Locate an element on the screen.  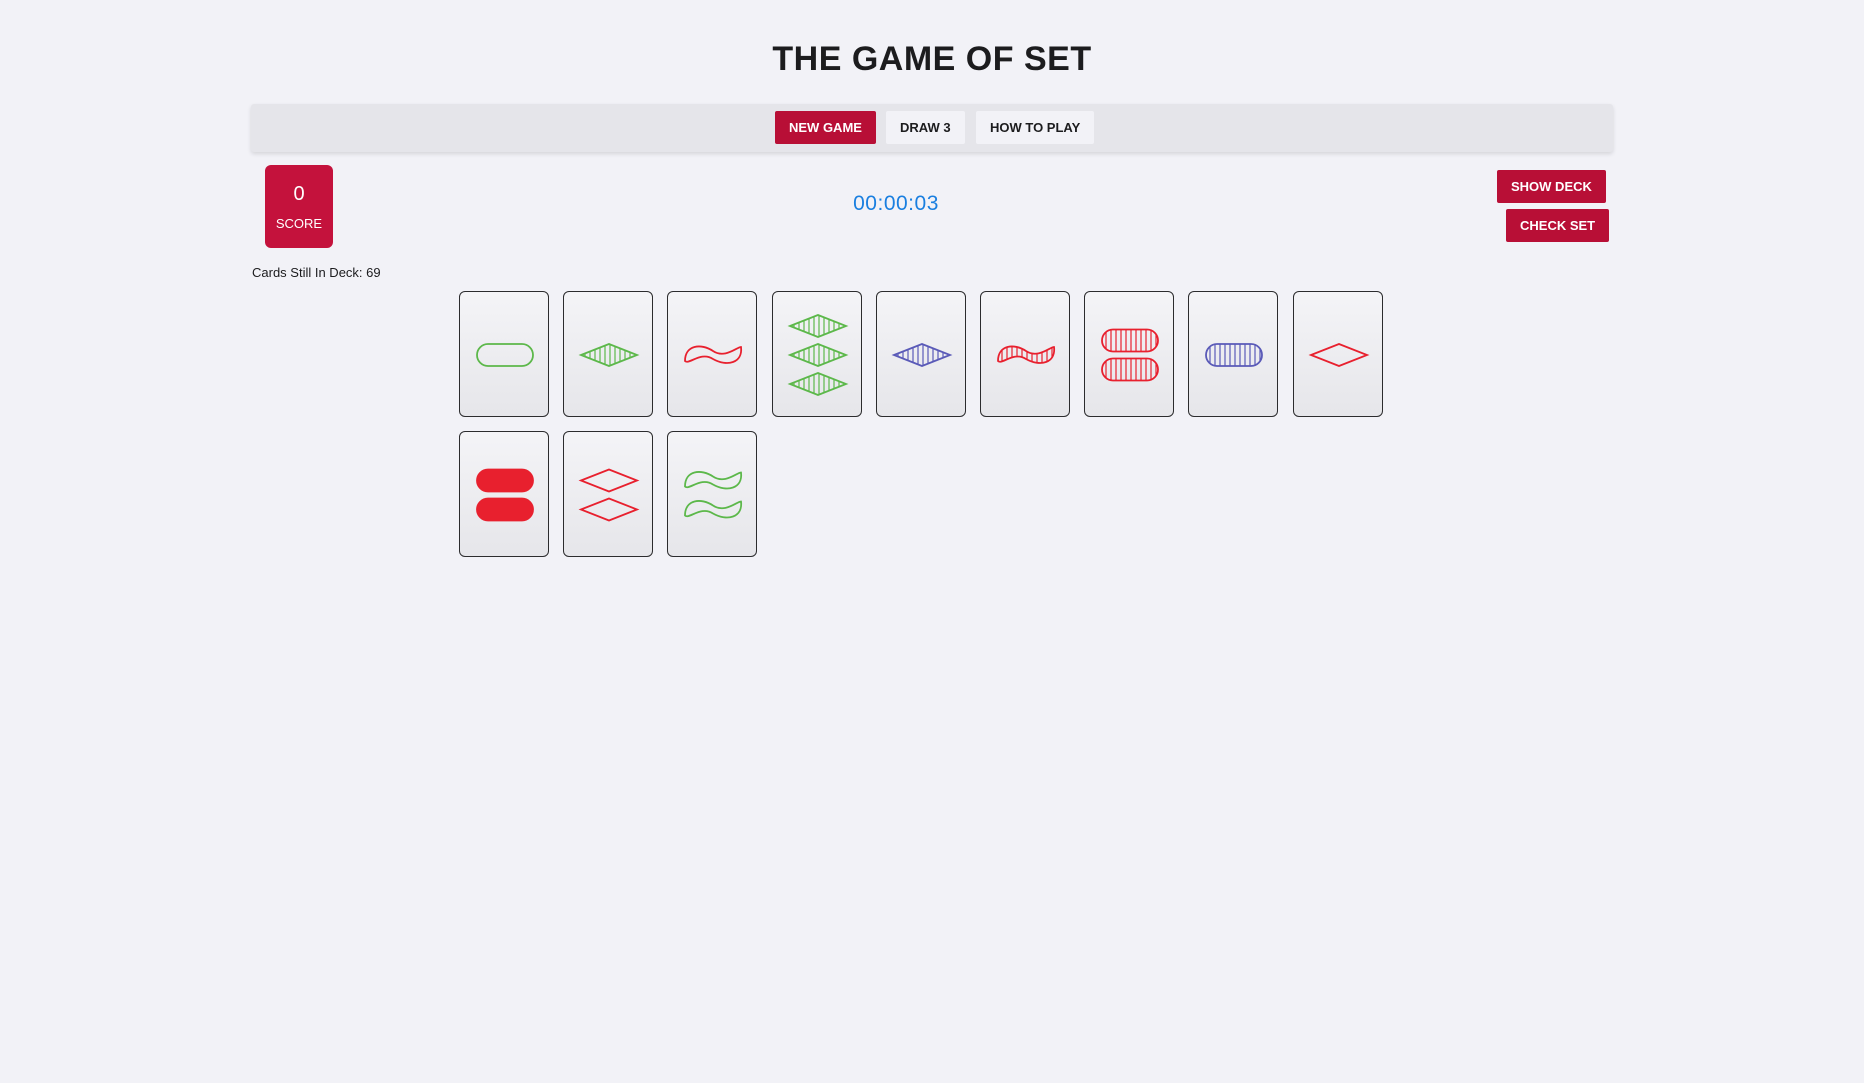
draw-3-button: DRAW 3 is located at coordinates (925, 127).